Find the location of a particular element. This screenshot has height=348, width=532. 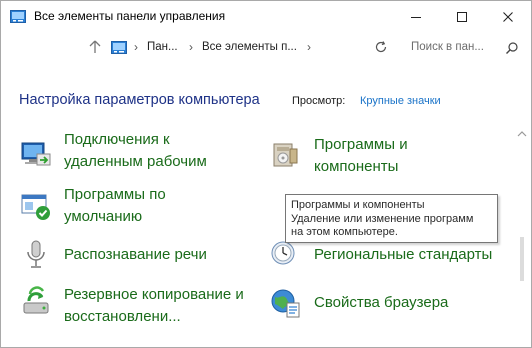

item-region-label: Региональные стандарты is located at coordinates (403, 255).